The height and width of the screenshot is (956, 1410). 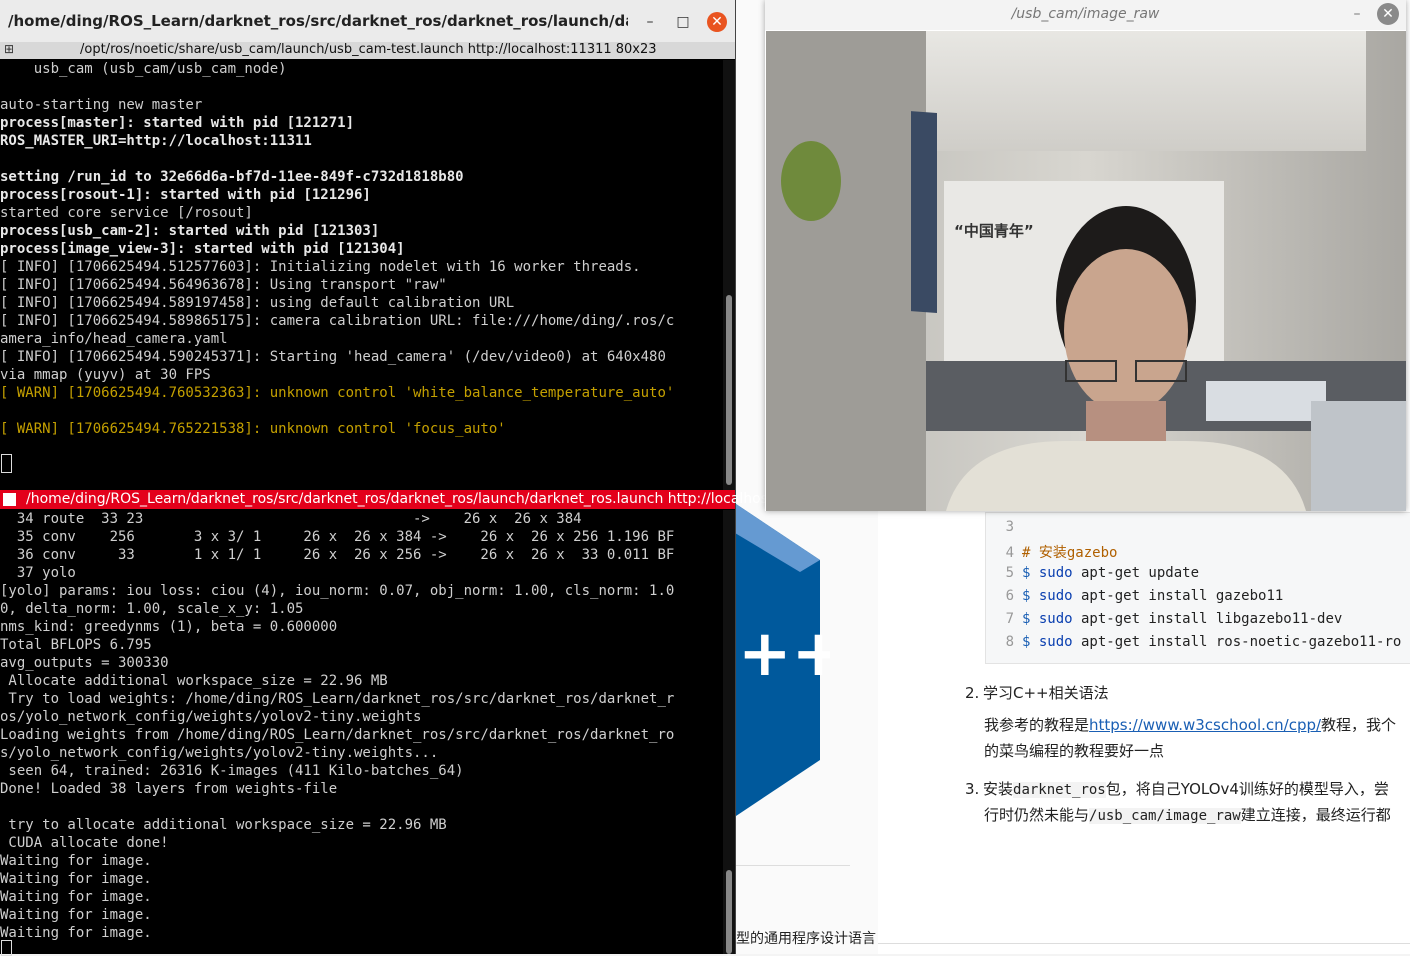 I want to click on svg-text: “中国青年”, so click(x=994, y=231).